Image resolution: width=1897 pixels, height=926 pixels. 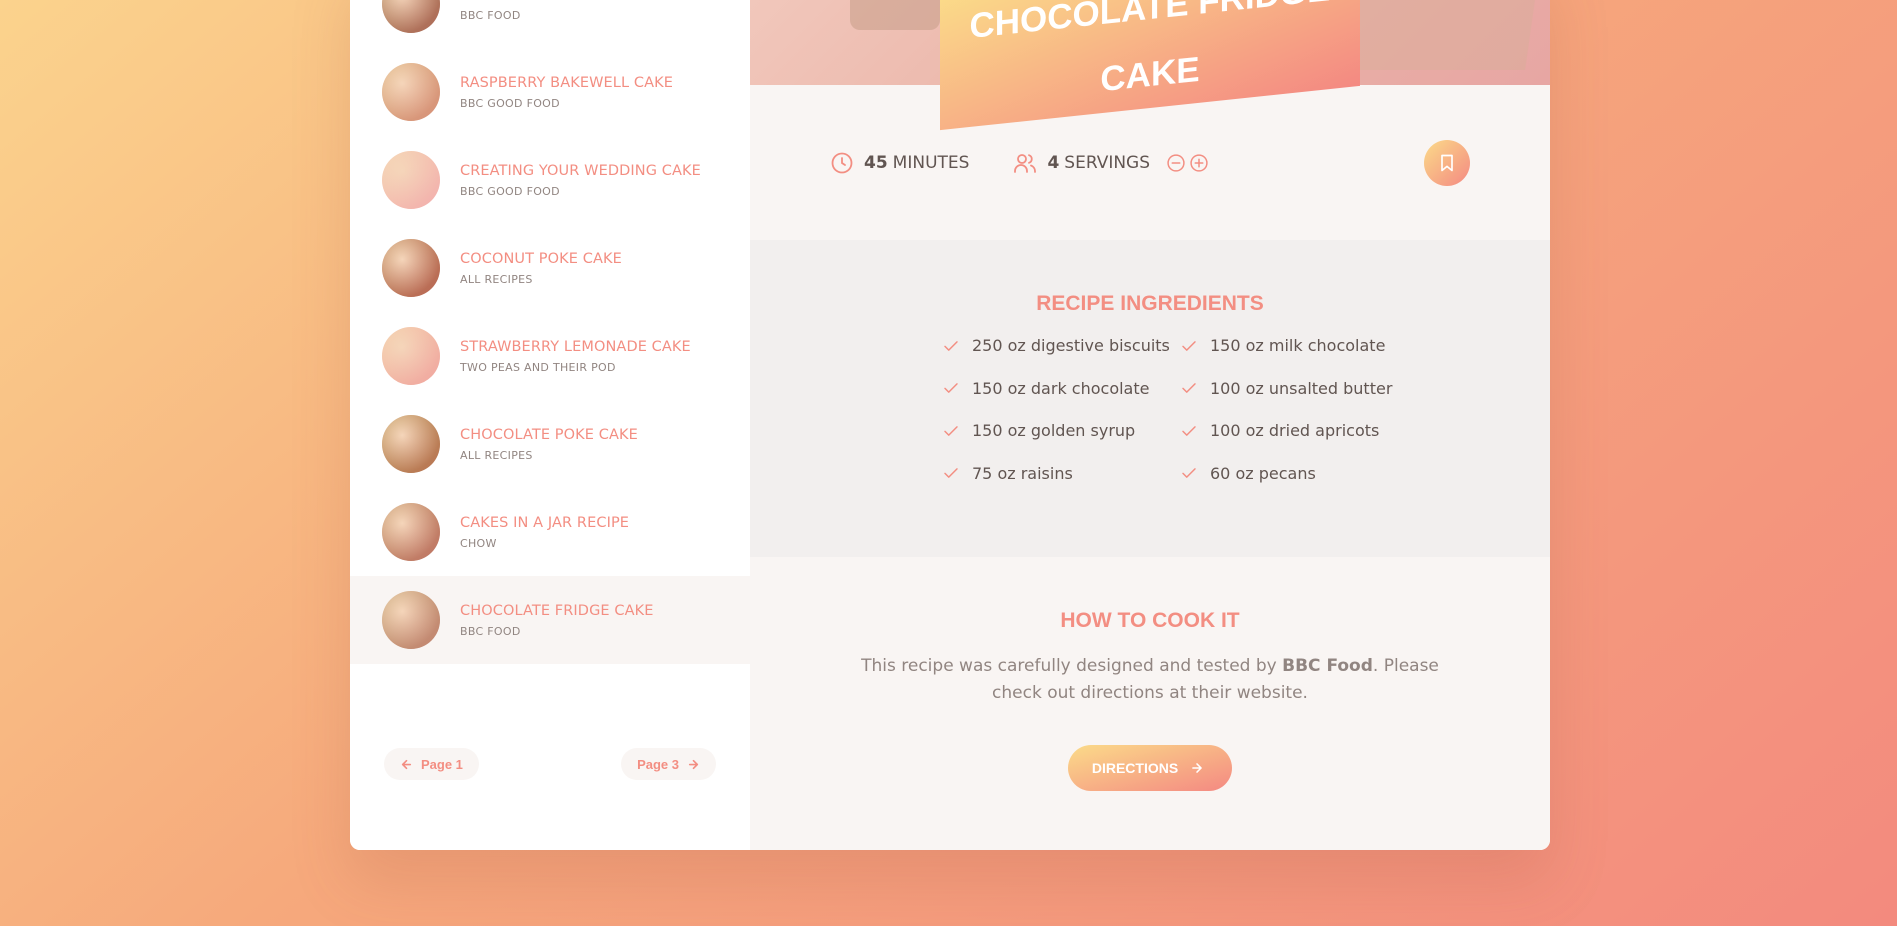 I want to click on servings: 4 SERVINGS, so click(x=1111, y=163).